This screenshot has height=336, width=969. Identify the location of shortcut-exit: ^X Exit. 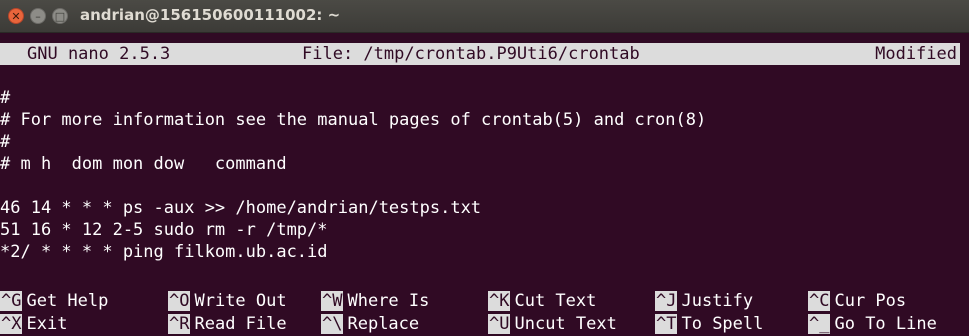
(33, 324).